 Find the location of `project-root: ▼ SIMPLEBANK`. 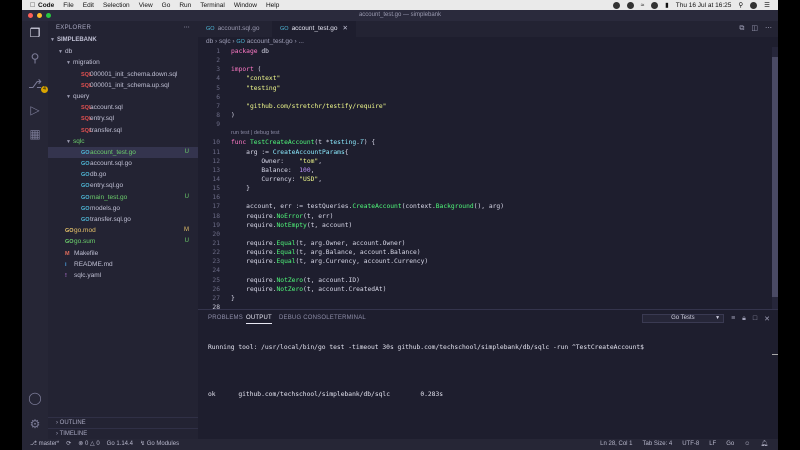

project-root: ▼ SIMPLEBANK is located at coordinates (123, 40).